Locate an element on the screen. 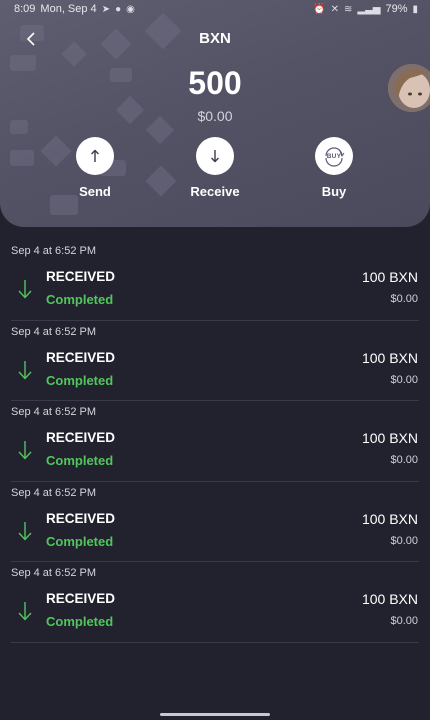 This screenshot has width=430, height=720. signal-icon: ▂▃▅ is located at coordinates (369, 9).